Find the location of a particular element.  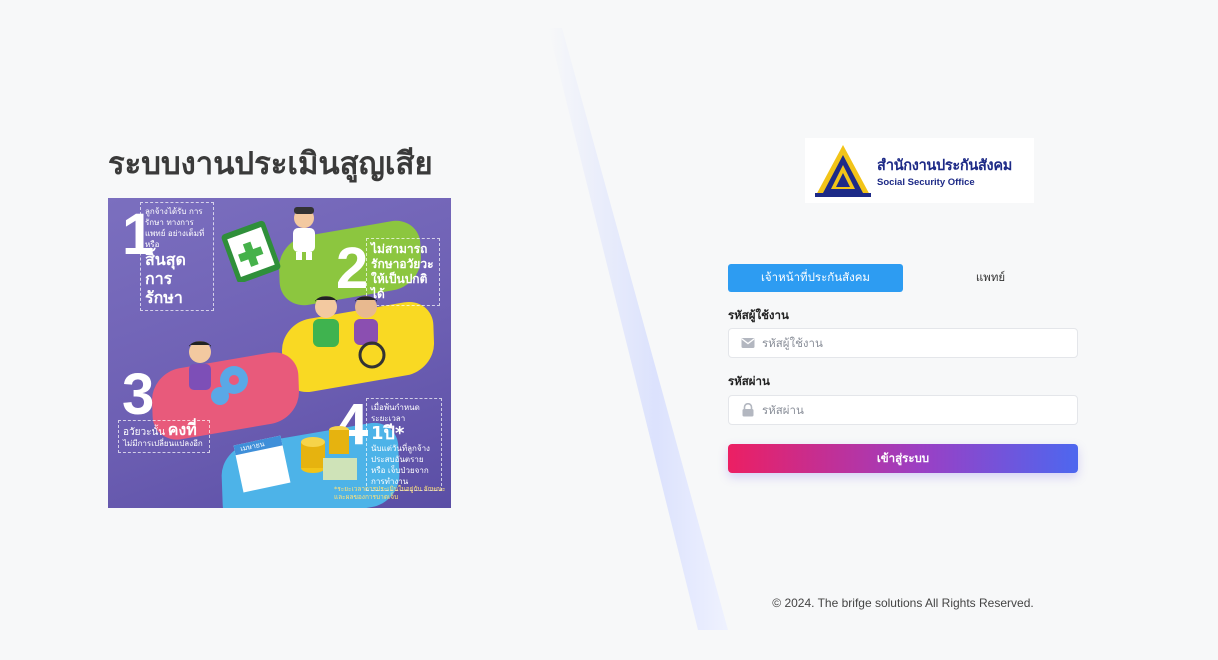

step-3-description: อวัยวะนั้น is located at coordinates (144, 432).